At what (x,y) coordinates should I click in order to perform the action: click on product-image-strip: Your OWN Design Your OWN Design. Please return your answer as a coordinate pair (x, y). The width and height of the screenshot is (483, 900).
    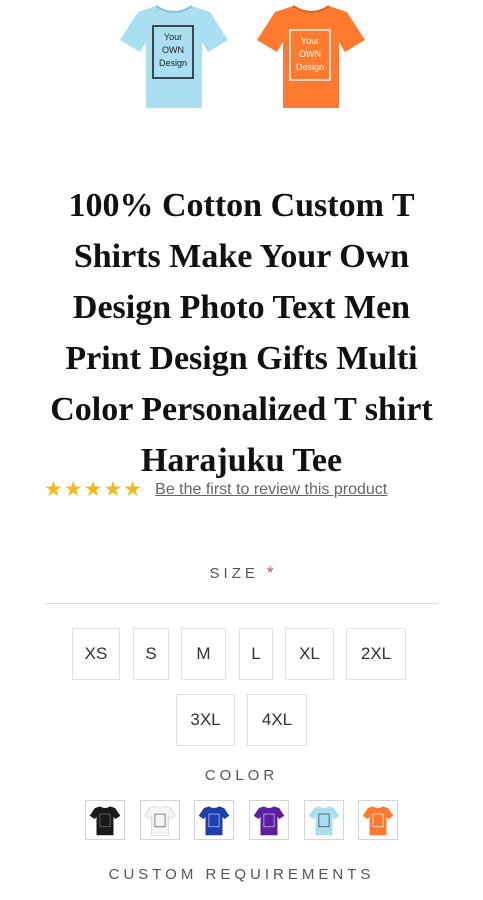
    Looking at the image, I should click on (241, 60).